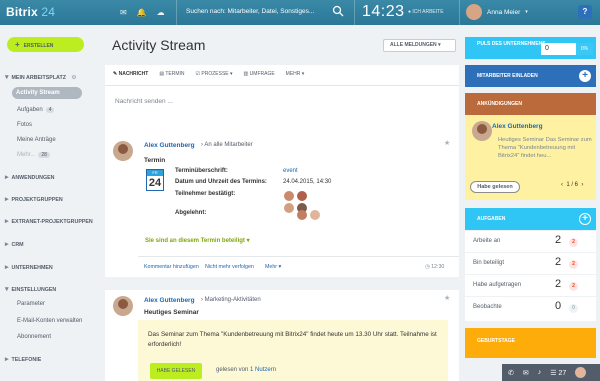 The width and height of the screenshot is (600, 381). I want to click on invite-employees-button: MITARBEITER EINLADEN +, so click(530, 76).